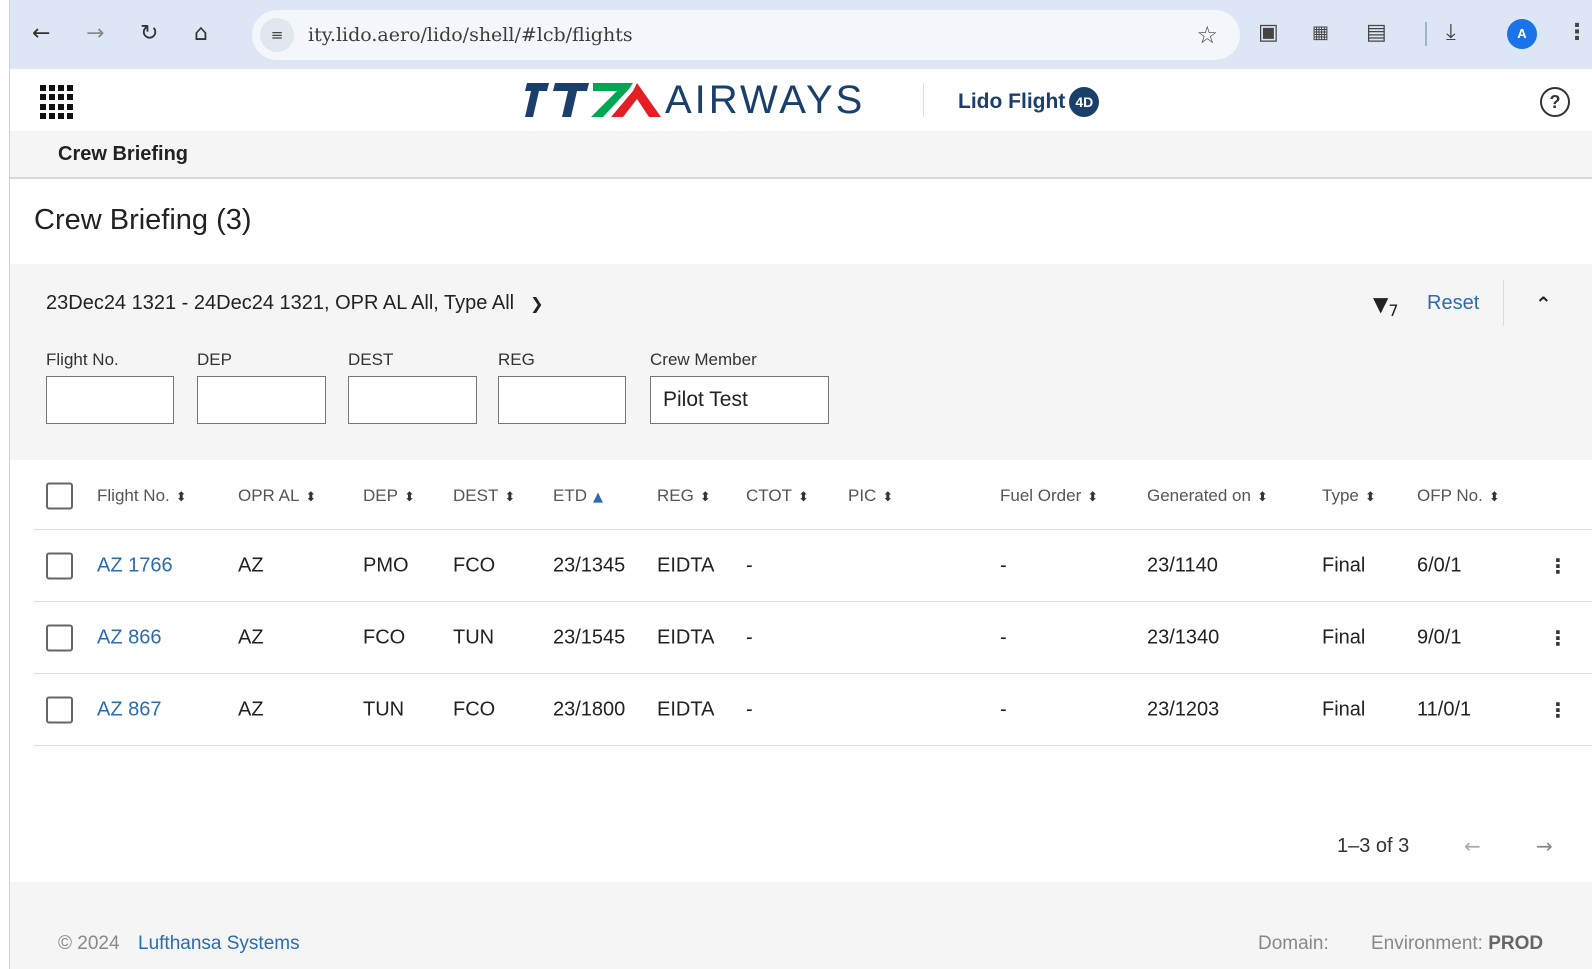  I want to click on etd-cell: 23/1800, so click(589, 709).